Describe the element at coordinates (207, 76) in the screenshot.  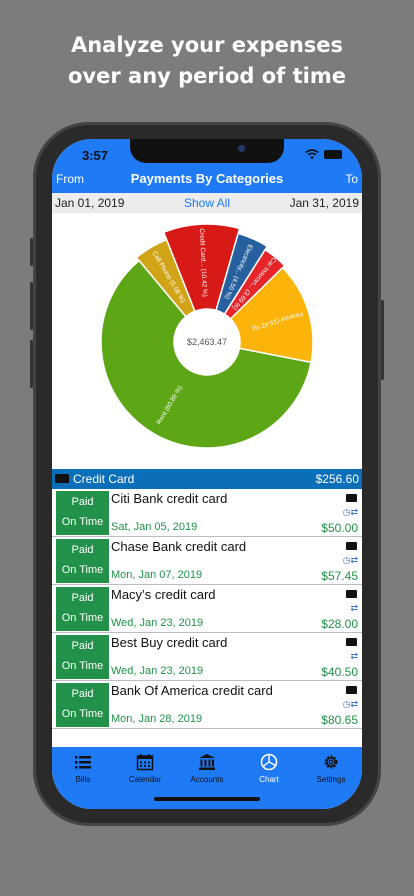
I see `headline-line-2: over any period of time` at that location.